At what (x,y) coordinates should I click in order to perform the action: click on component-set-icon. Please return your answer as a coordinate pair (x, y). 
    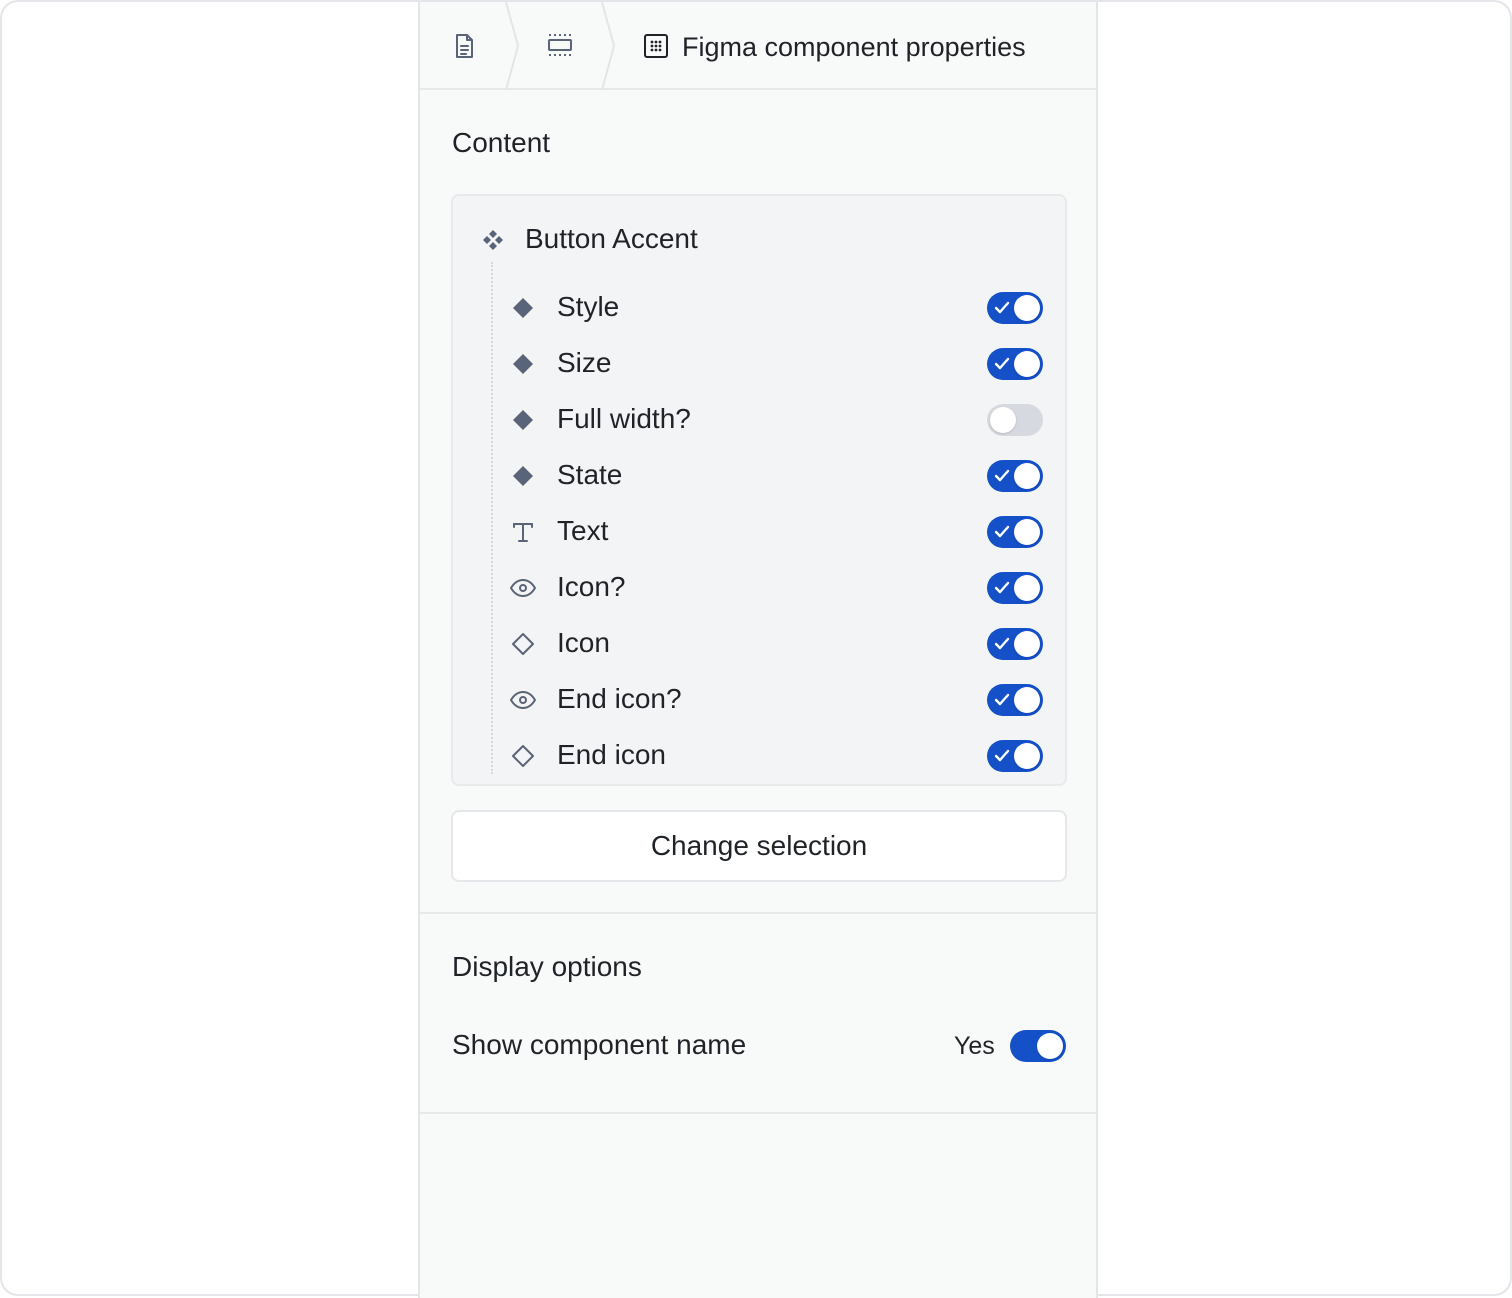
    Looking at the image, I should click on (656, 46).